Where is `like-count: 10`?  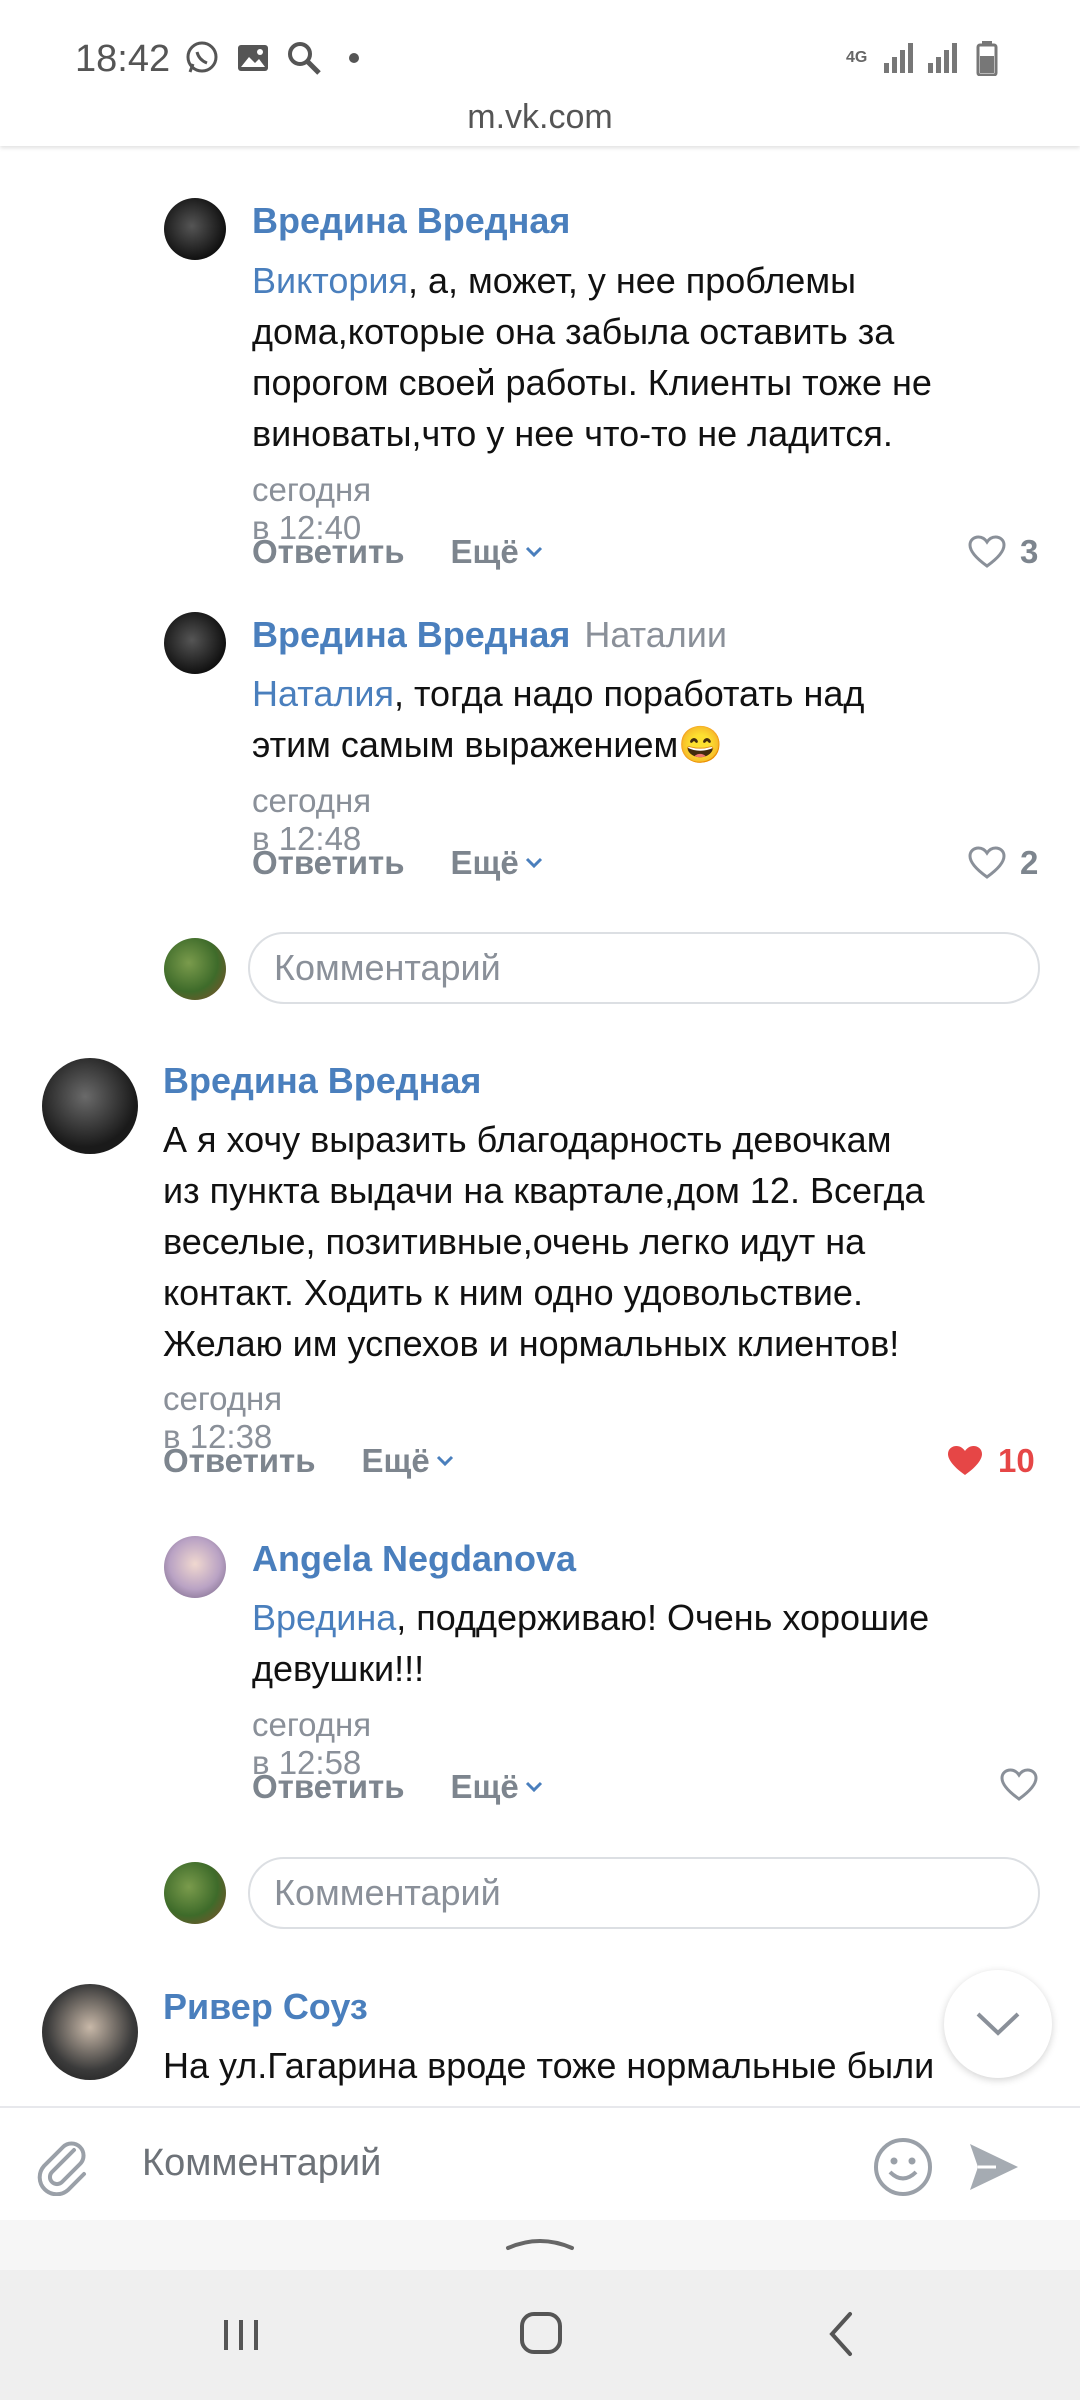
like-count: 10 is located at coordinates (1016, 1460).